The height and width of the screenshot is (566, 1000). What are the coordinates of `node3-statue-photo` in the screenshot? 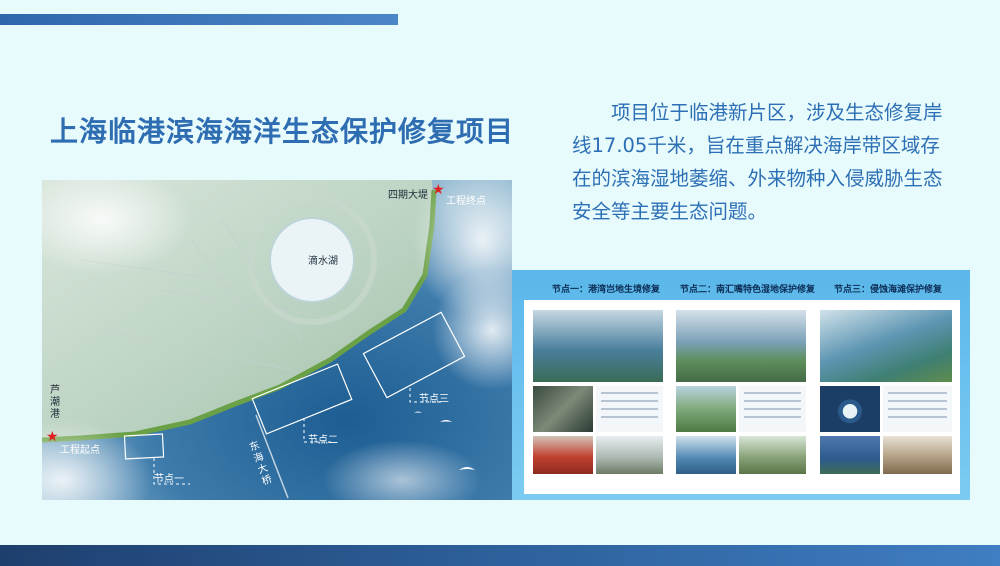 It's located at (850, 455).